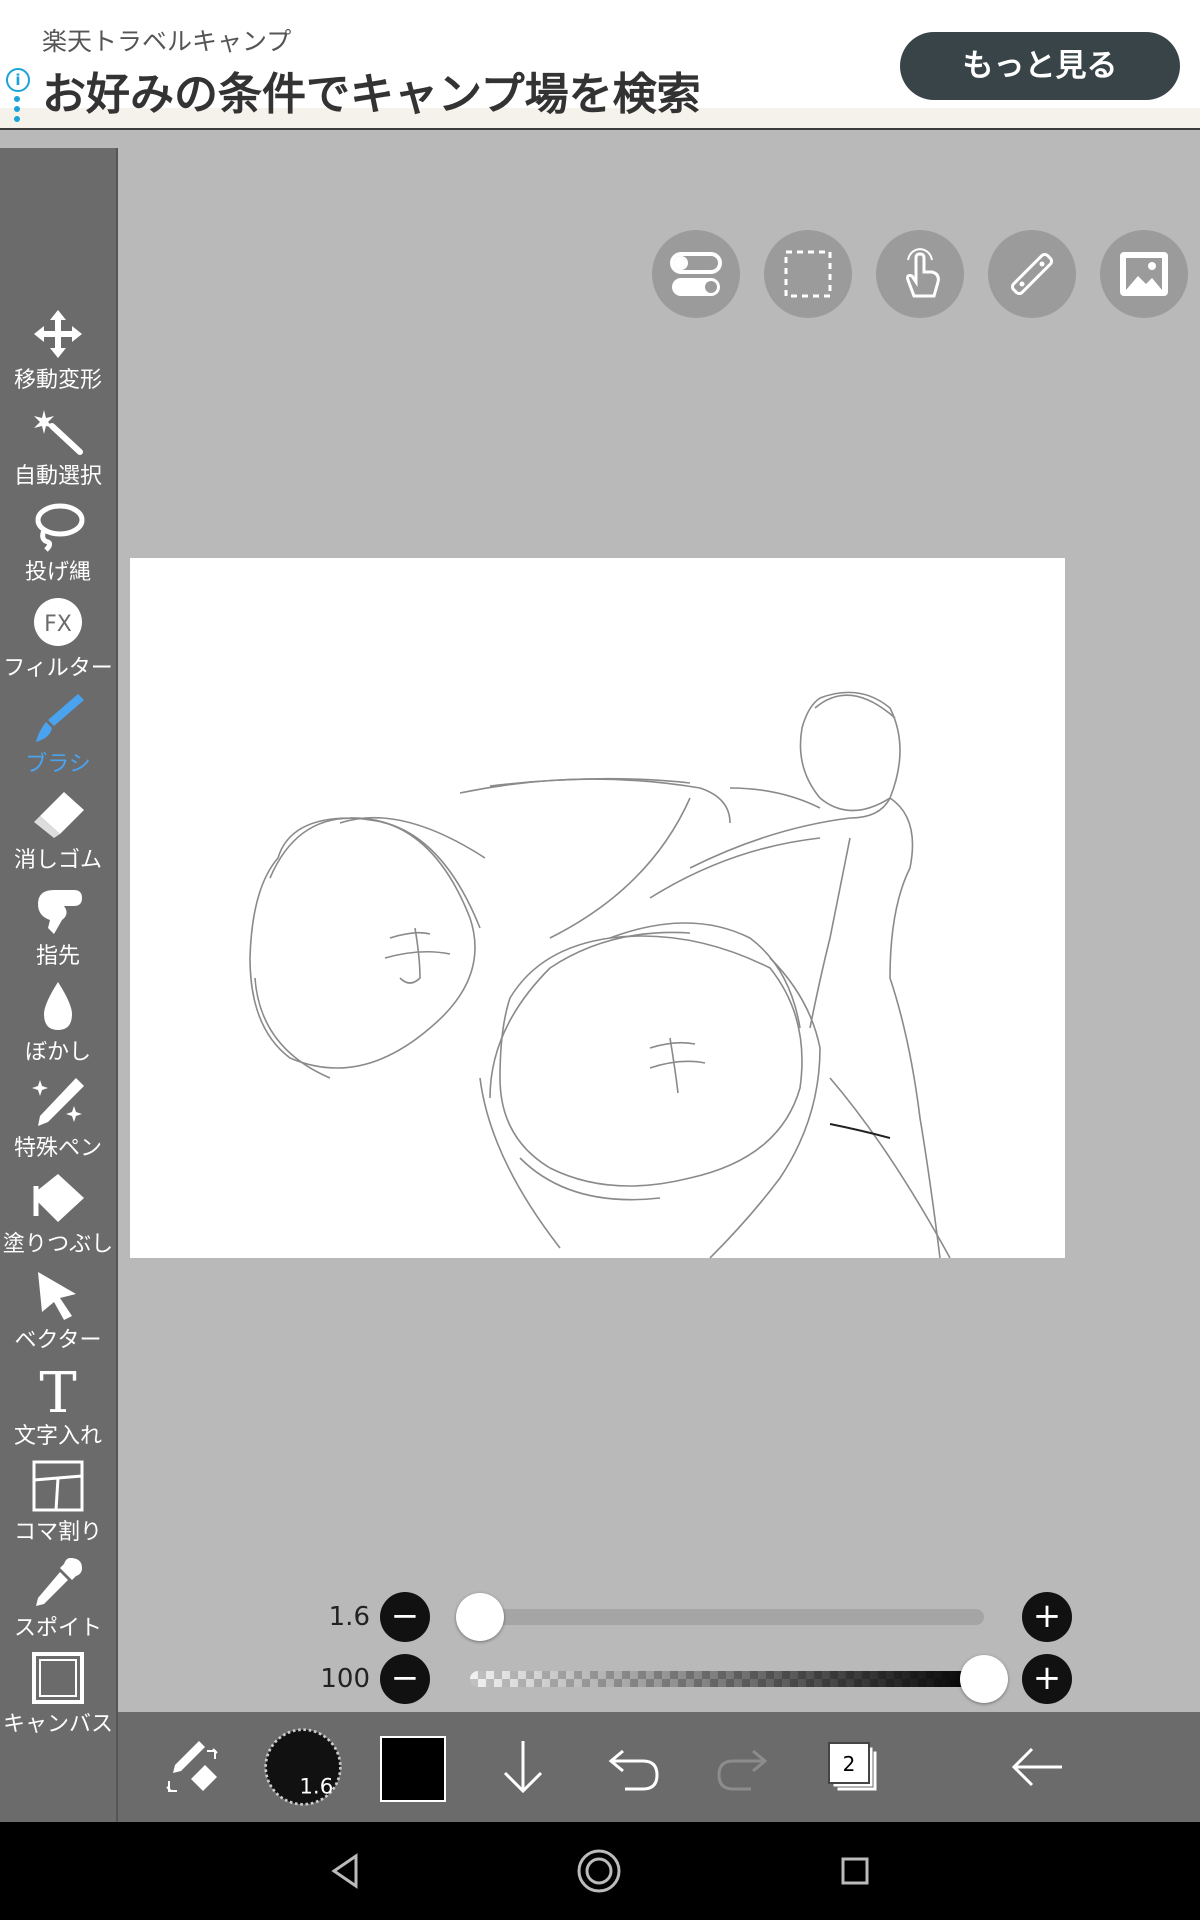  What do you see at coordinates (58, 1486) in the screenshot?
I see `panel-icon` at bounding box center [58, 1486].